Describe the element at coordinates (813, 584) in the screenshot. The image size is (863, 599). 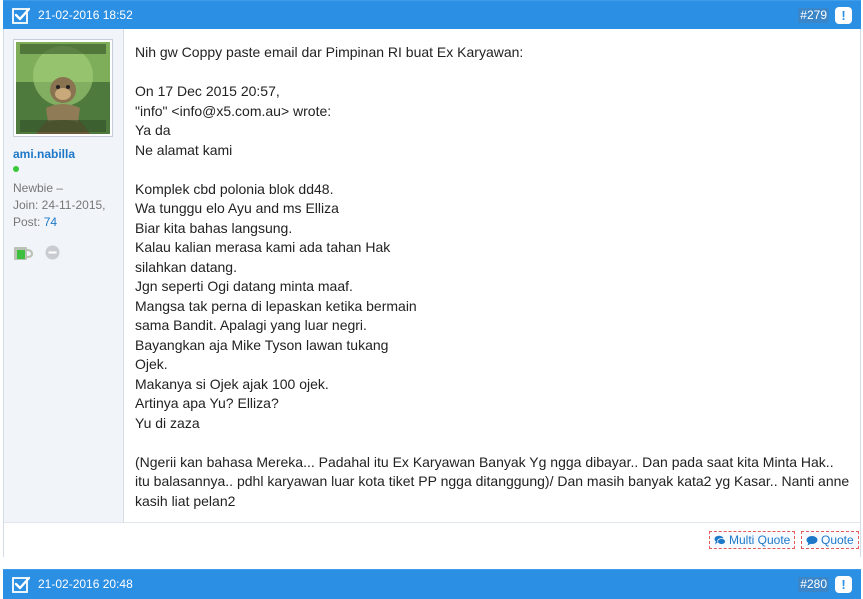
I see `post-number-link: #280` at that location.